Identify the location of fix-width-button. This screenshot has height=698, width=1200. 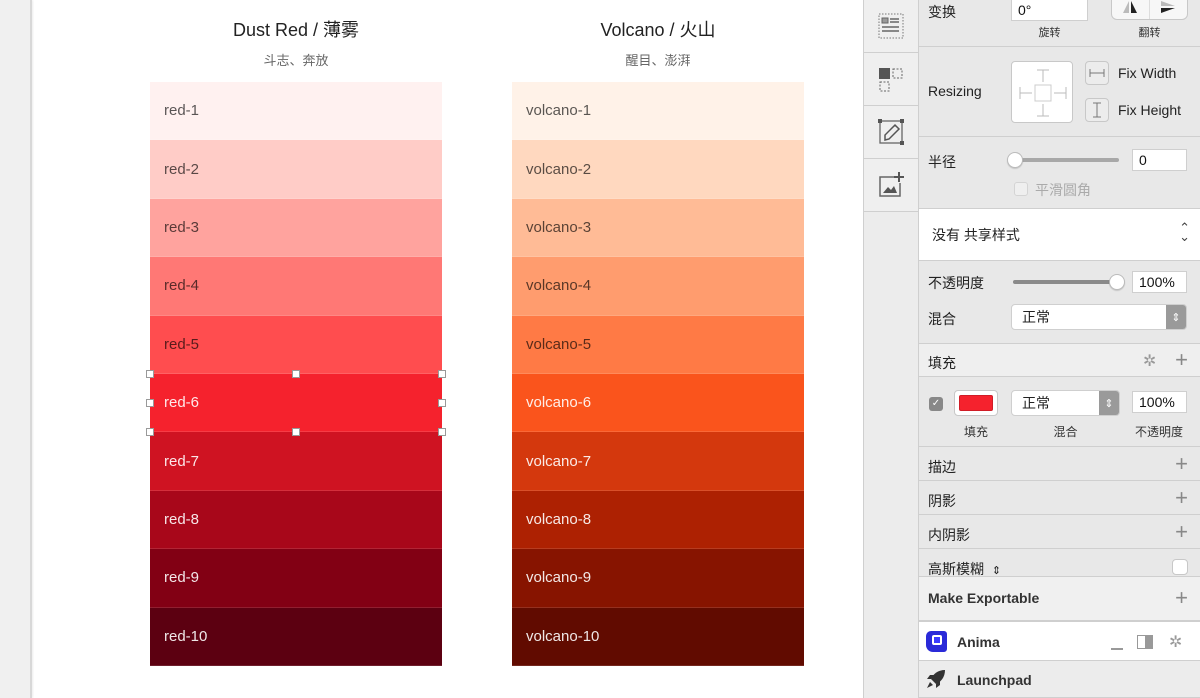
(1097, 73).